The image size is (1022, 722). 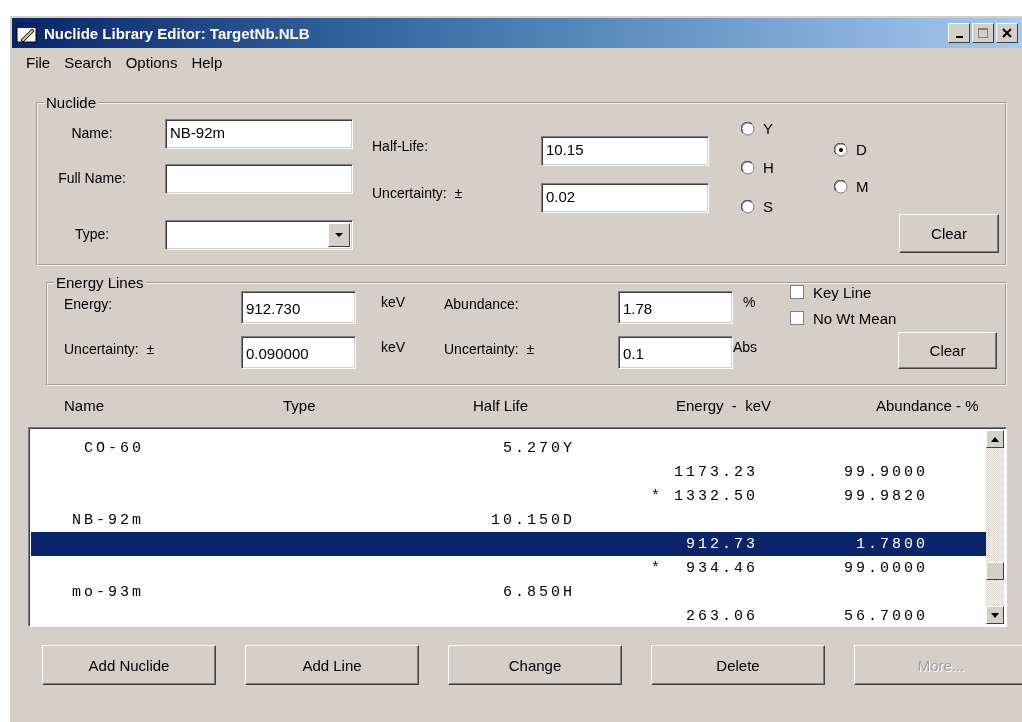 I want to click on column-header: Type, so click(x=300, y=405).